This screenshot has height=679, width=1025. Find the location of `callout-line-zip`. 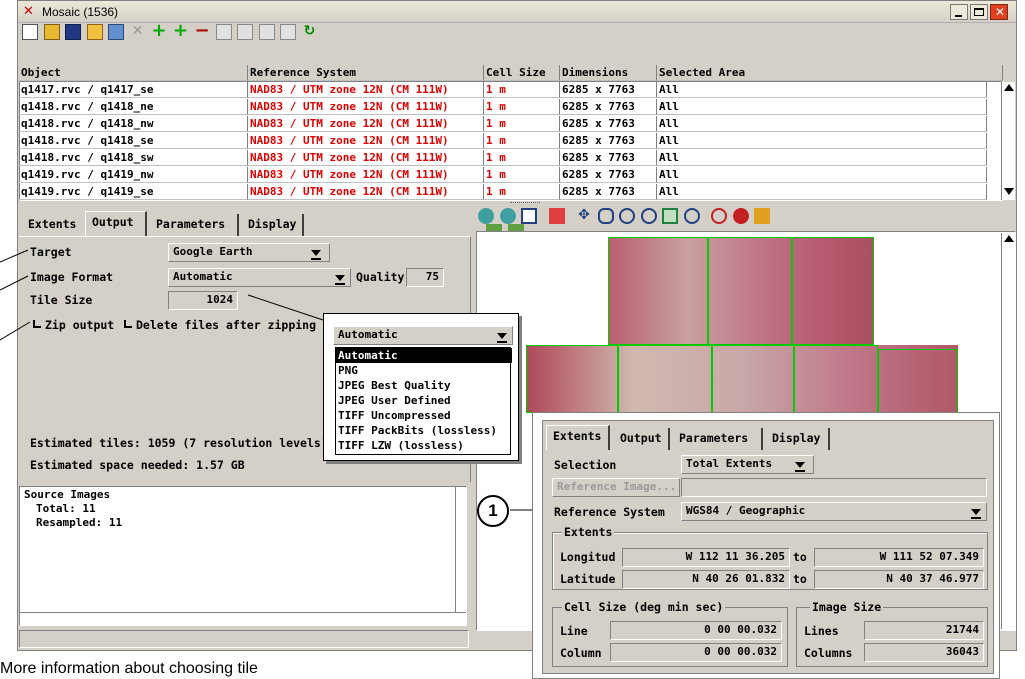

callout-line-zip is located at coordinates (15, 331).